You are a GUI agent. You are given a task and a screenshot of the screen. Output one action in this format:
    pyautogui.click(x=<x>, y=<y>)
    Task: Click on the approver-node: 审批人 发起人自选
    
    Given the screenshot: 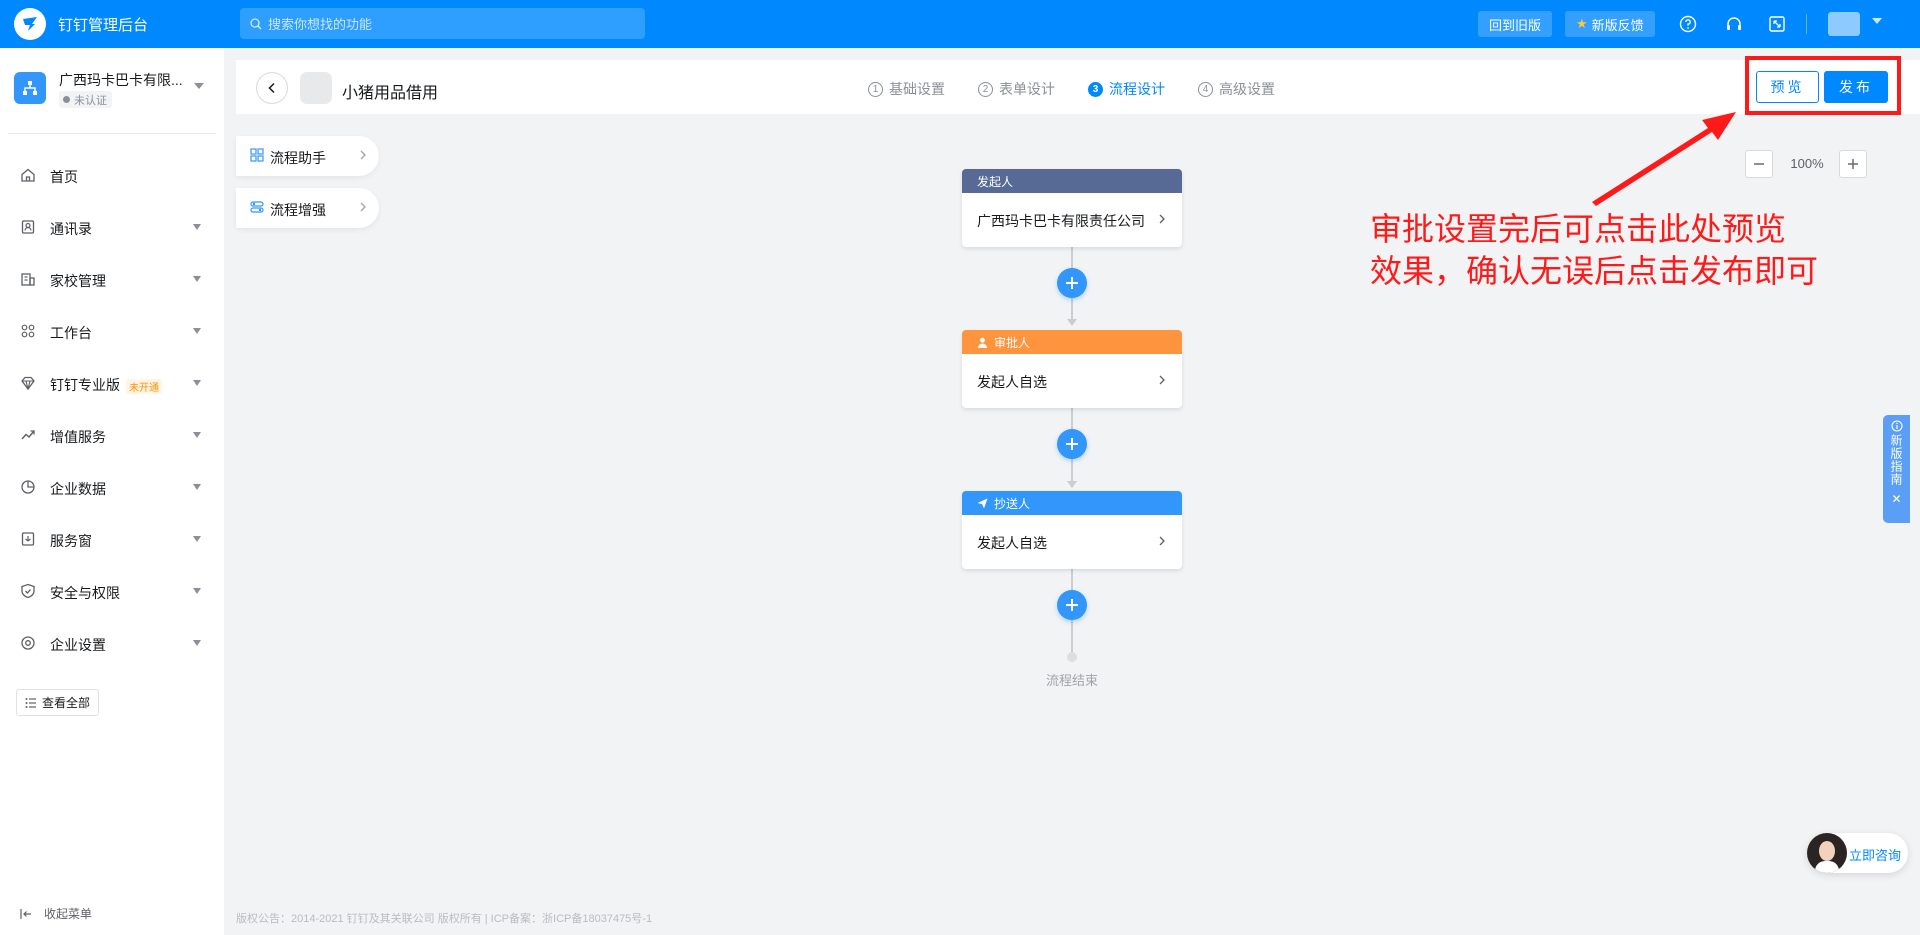 What is the action you would take?
    pyautogui.click(x=1072, y=369)
    